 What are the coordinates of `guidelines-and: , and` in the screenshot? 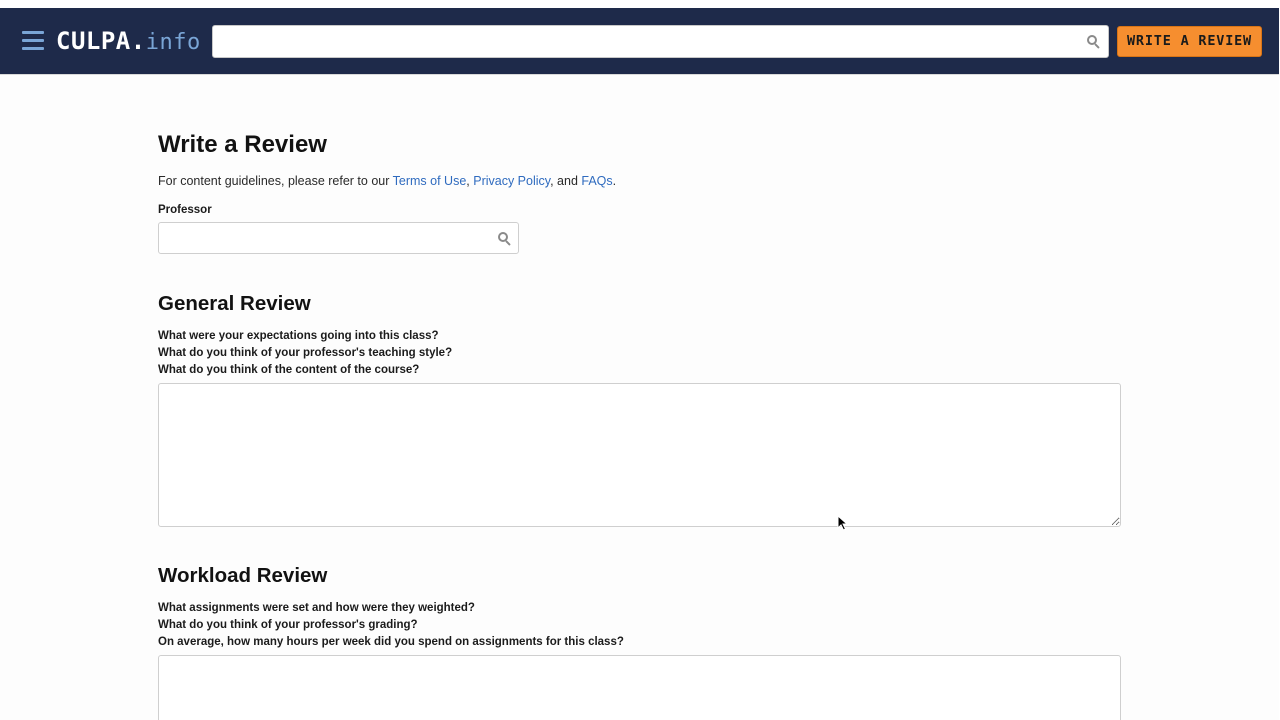 It's located at (566, 181).